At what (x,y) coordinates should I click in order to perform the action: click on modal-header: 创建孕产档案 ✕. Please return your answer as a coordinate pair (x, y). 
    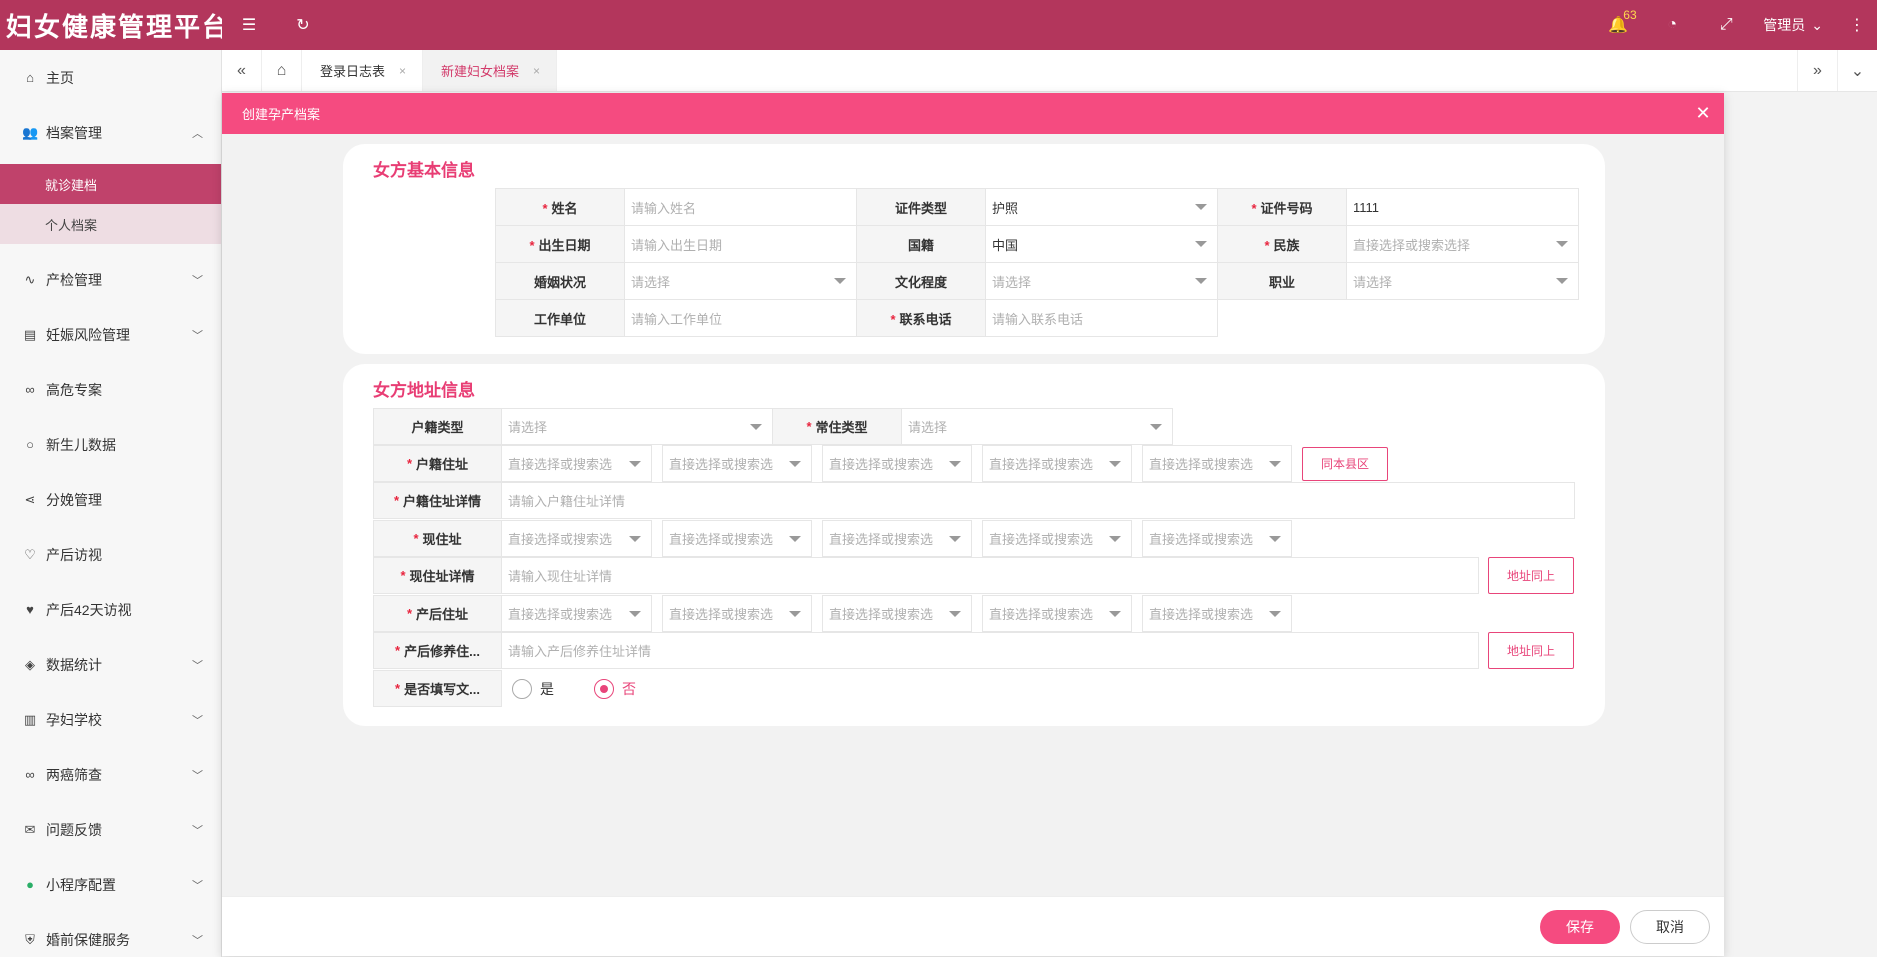
    Looking at the image, I should click on (973, 113).